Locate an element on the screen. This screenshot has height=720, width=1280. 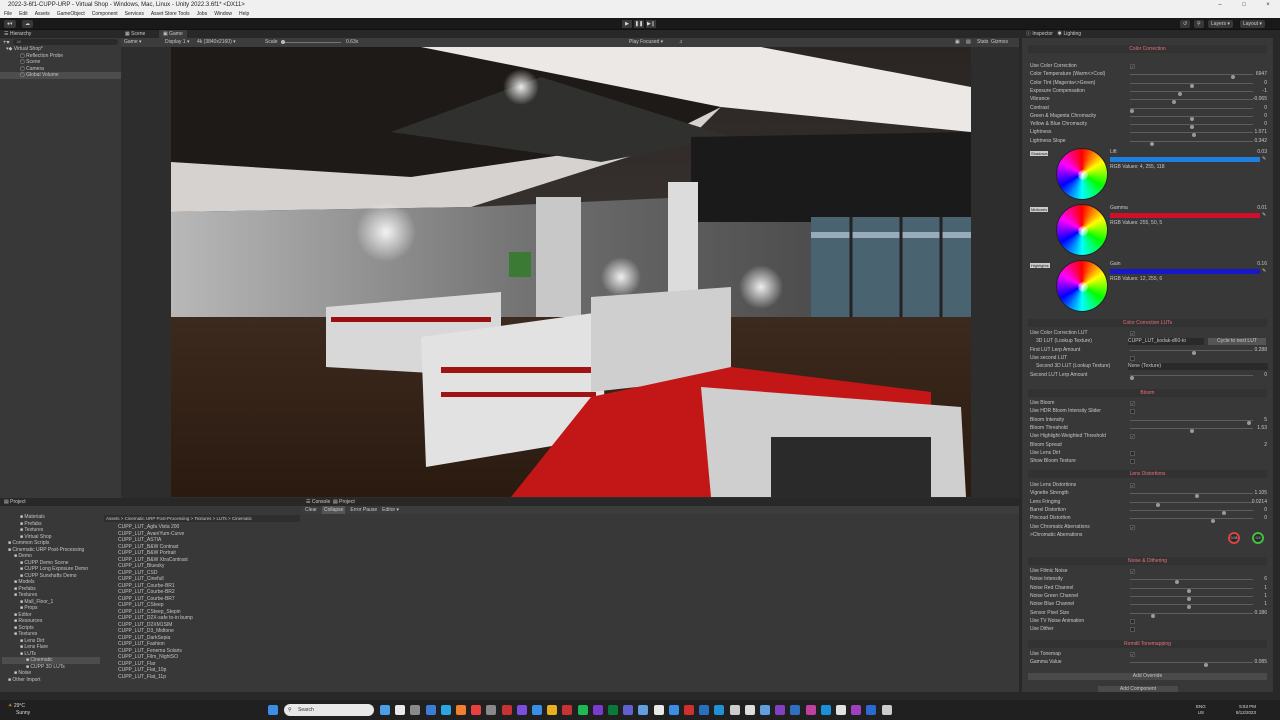
tv-noise-checkbox is located at coordinates (1132, 621).